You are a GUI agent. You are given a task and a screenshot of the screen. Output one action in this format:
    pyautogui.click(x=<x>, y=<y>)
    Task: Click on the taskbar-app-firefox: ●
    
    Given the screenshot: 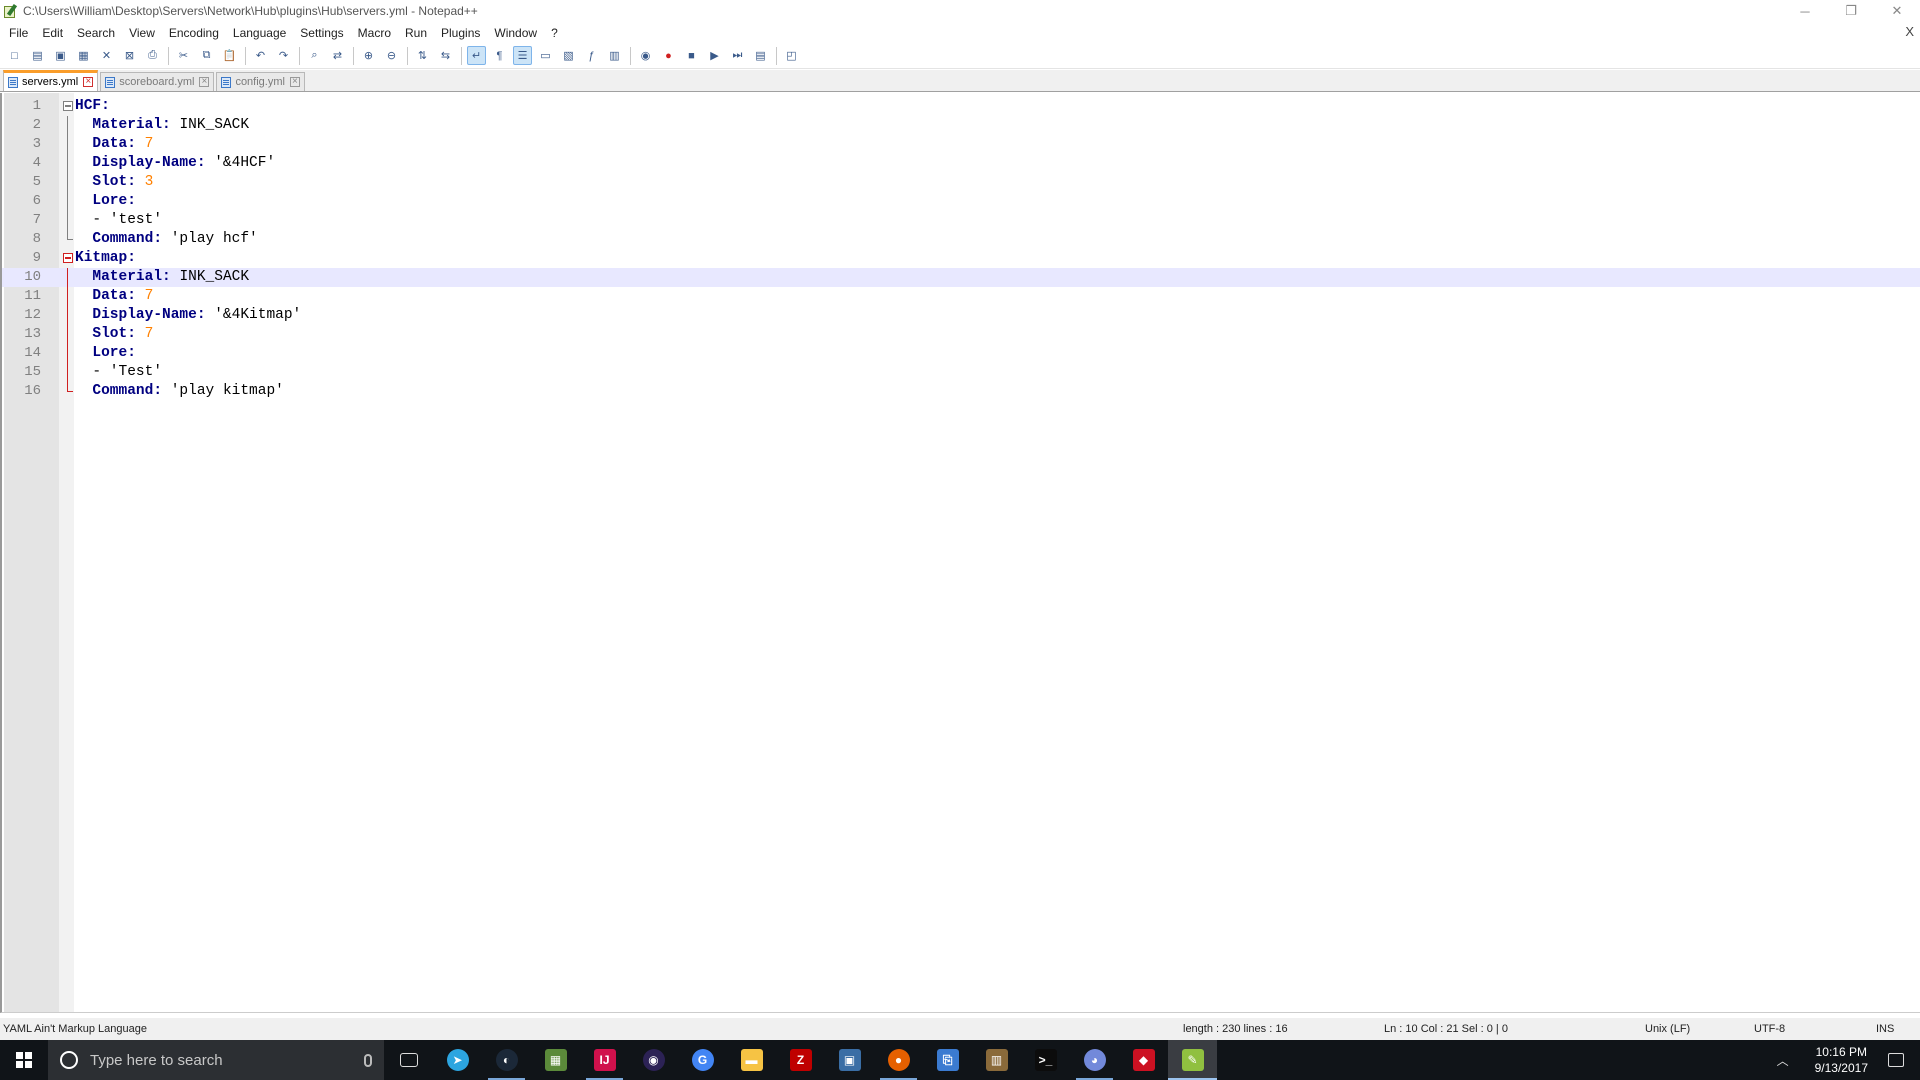 What is the action you would take?
    pyautogui.click(x=898, y=1060)
    